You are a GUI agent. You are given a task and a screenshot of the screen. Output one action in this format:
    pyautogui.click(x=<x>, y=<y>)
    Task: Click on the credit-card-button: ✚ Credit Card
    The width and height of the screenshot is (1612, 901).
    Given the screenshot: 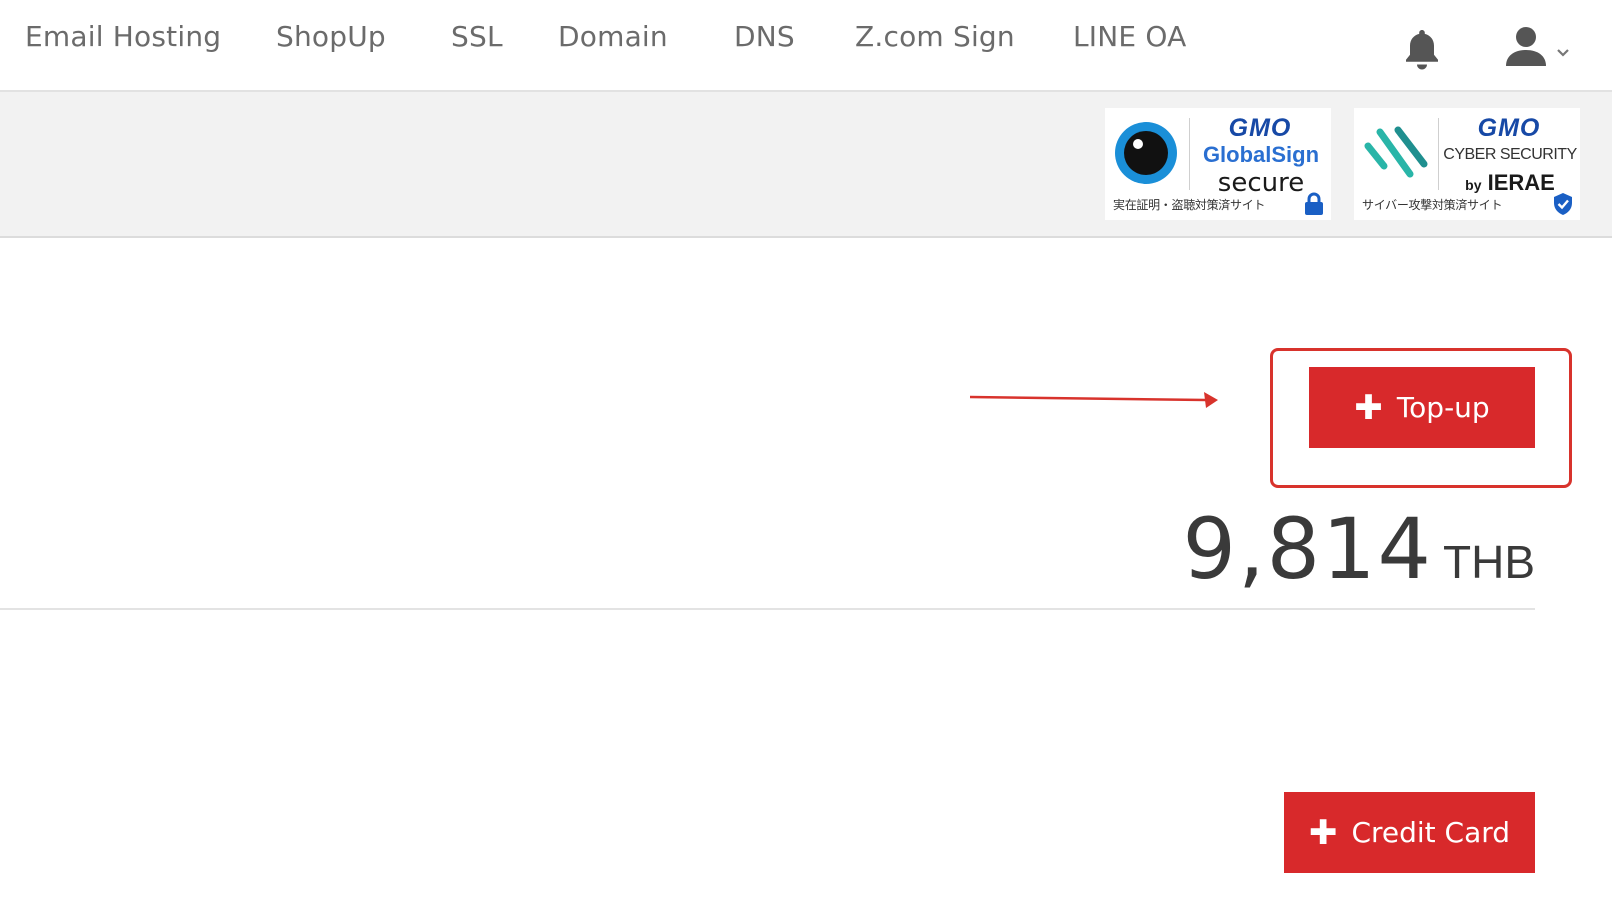 What is the action you would take?
    pyautogui.click(x=1409, y=832)
    